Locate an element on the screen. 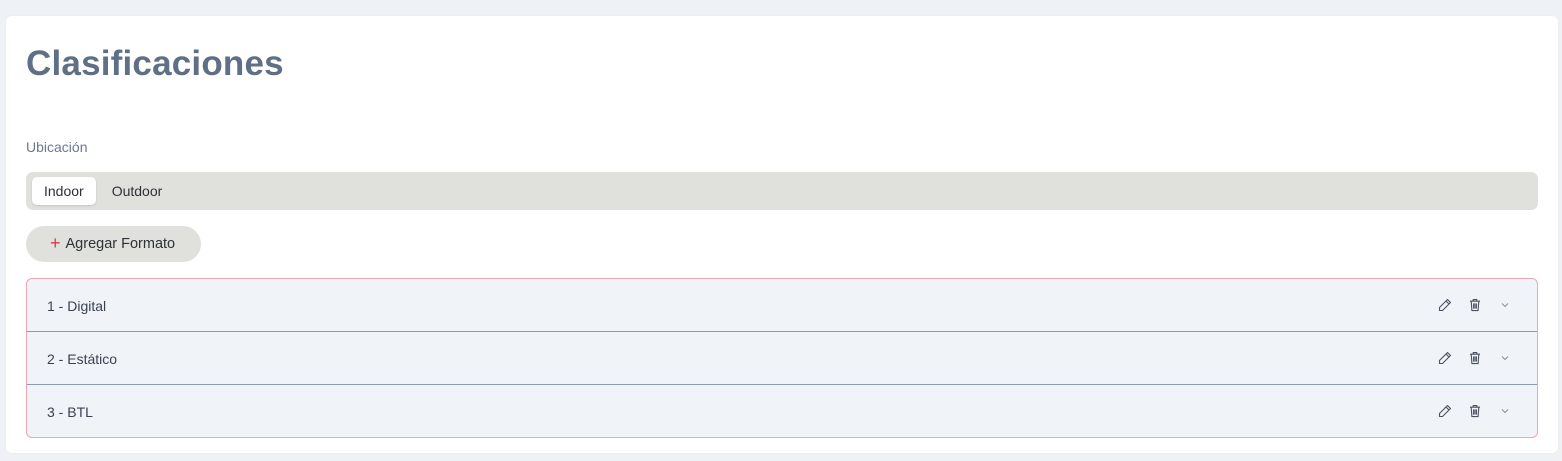  ubicacion-label: Ubicación is located at coordinates (57, 147).